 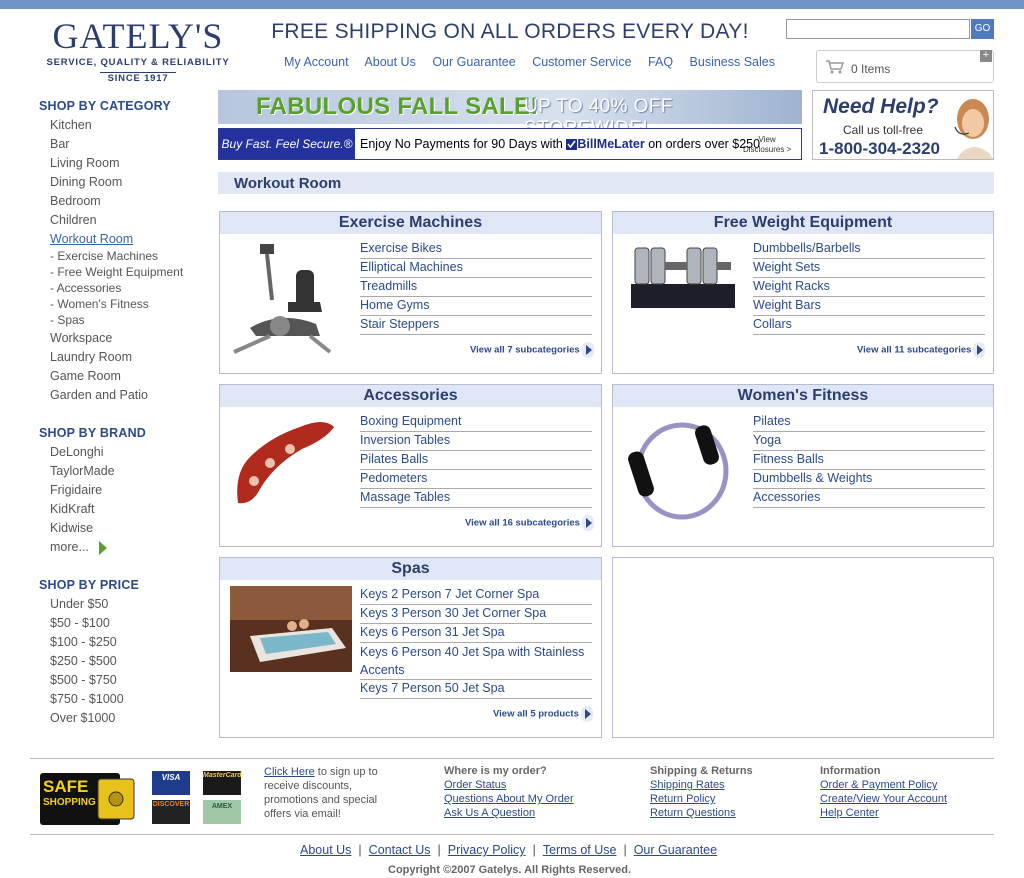 What do you see at coordinates (80, 623) in the screenshot?
I see `price-item-50-100: $50 - $100` at bounding box center [80, 623].